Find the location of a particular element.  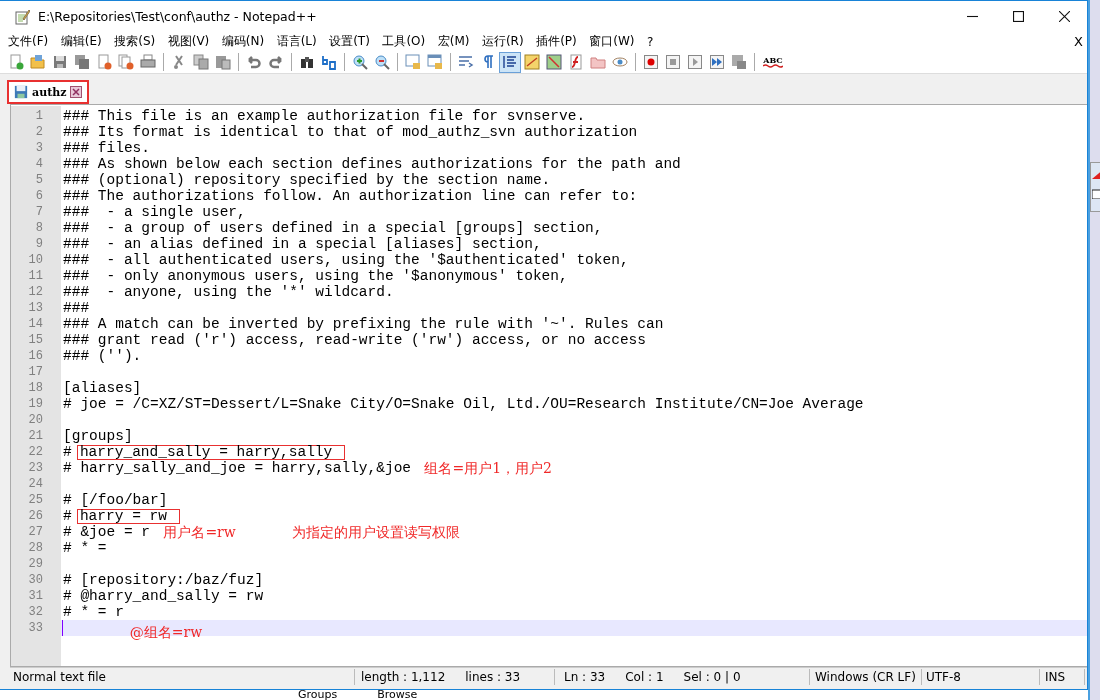

status-line: Ln : 33 is located at coordinates (585, 677).